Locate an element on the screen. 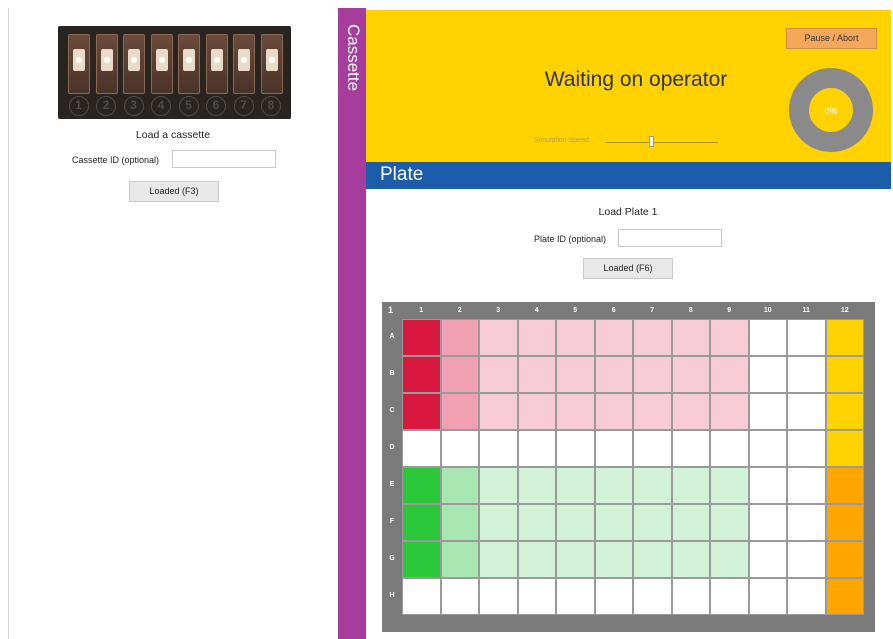 The image size is (893, 639). plate-id-input is located at coordinates (670, 238).